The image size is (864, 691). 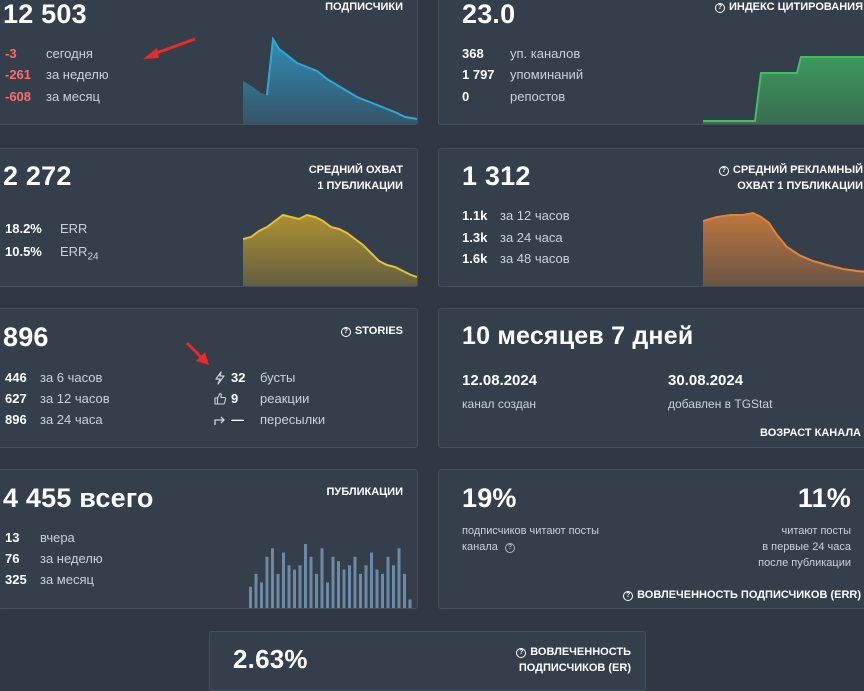 What do you see at coordinates (16, 419) in the screenshot?
I see `stories-24h-value: 896` at bounding box center [16, 419].